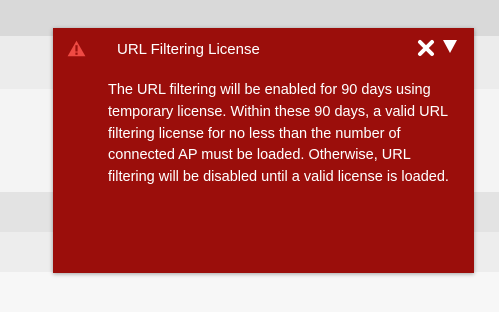  Describe the element at coordinates (188, 49) in the screenshot. I see `popup-title: URL Filtering License` at that location.